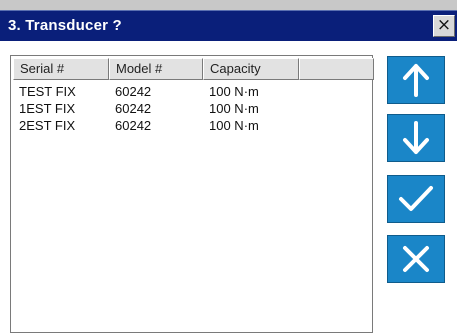 The height and width of the screenshot is (333, 457). I want to click on top-strip, so click(228, 5).